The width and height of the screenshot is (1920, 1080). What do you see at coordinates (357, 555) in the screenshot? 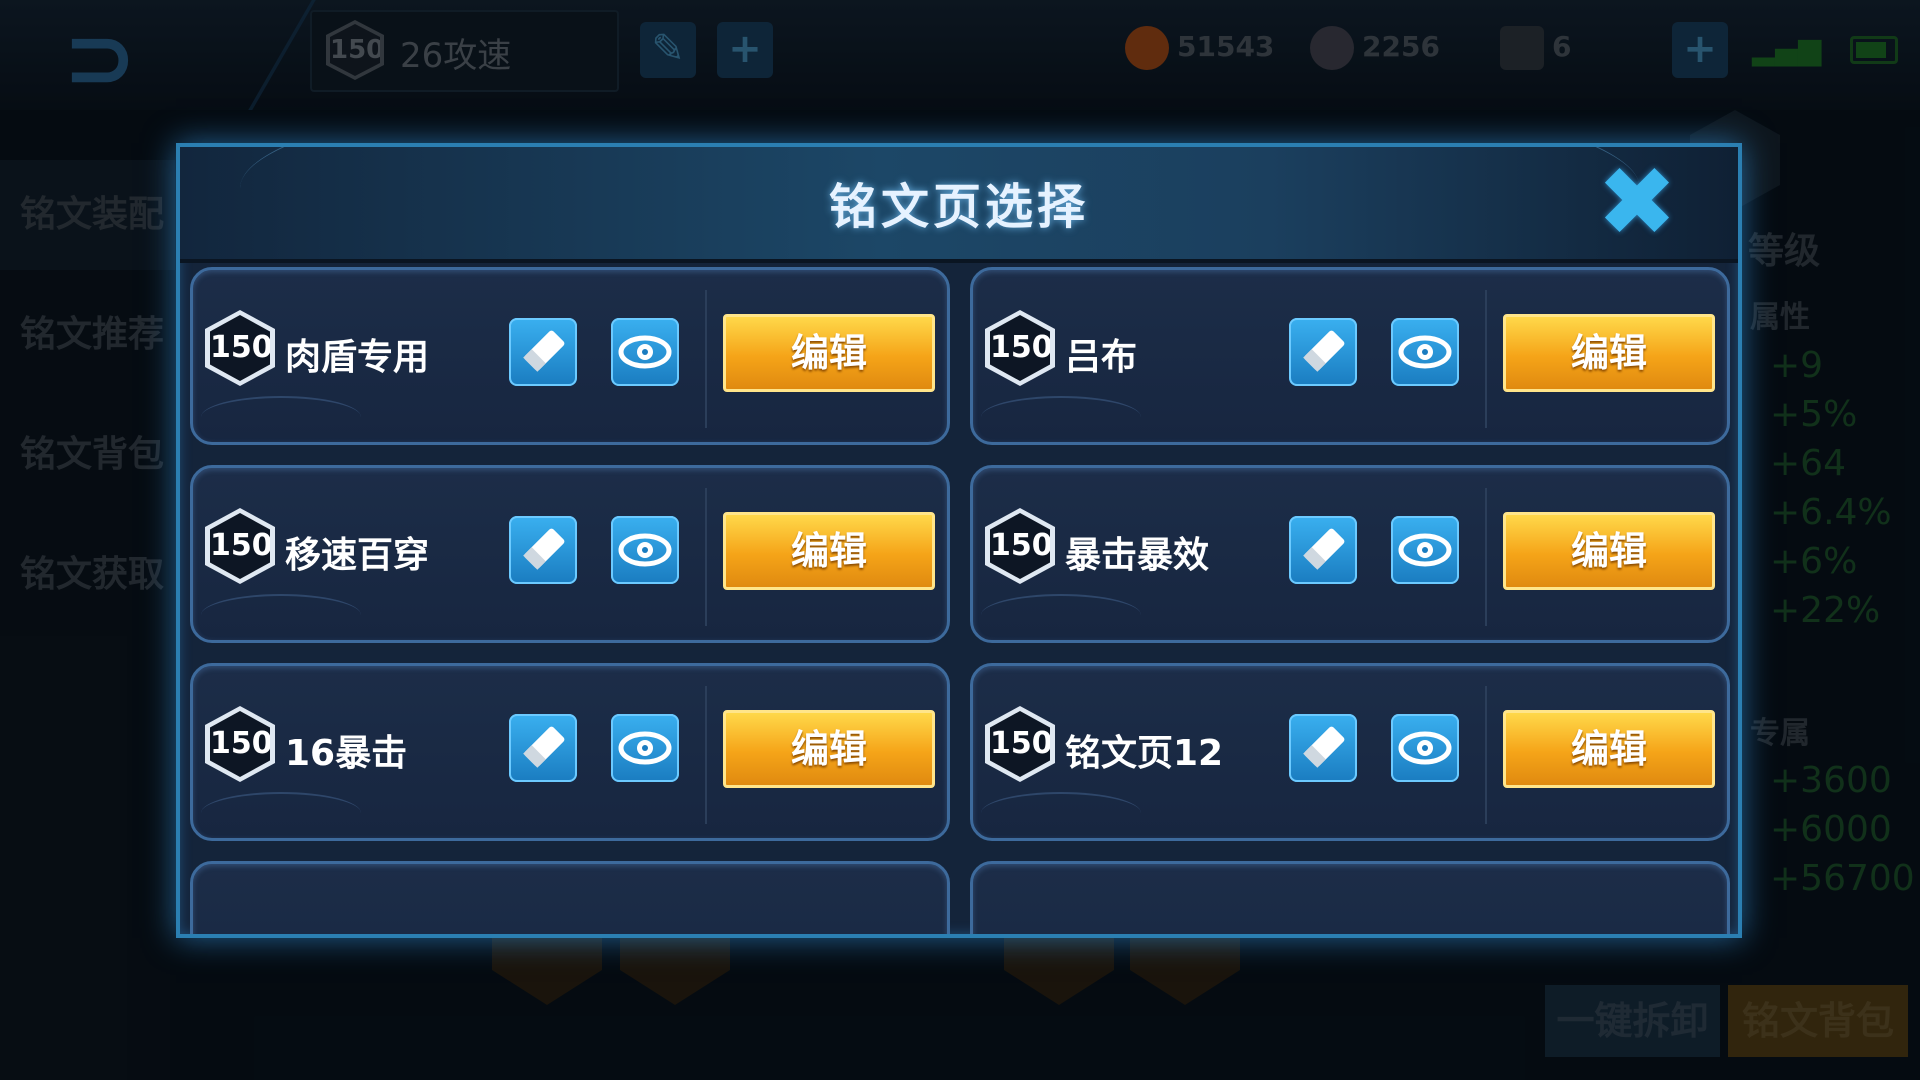
I see `rune-page-name: 移速百穿` at bounding box center [357, 555].